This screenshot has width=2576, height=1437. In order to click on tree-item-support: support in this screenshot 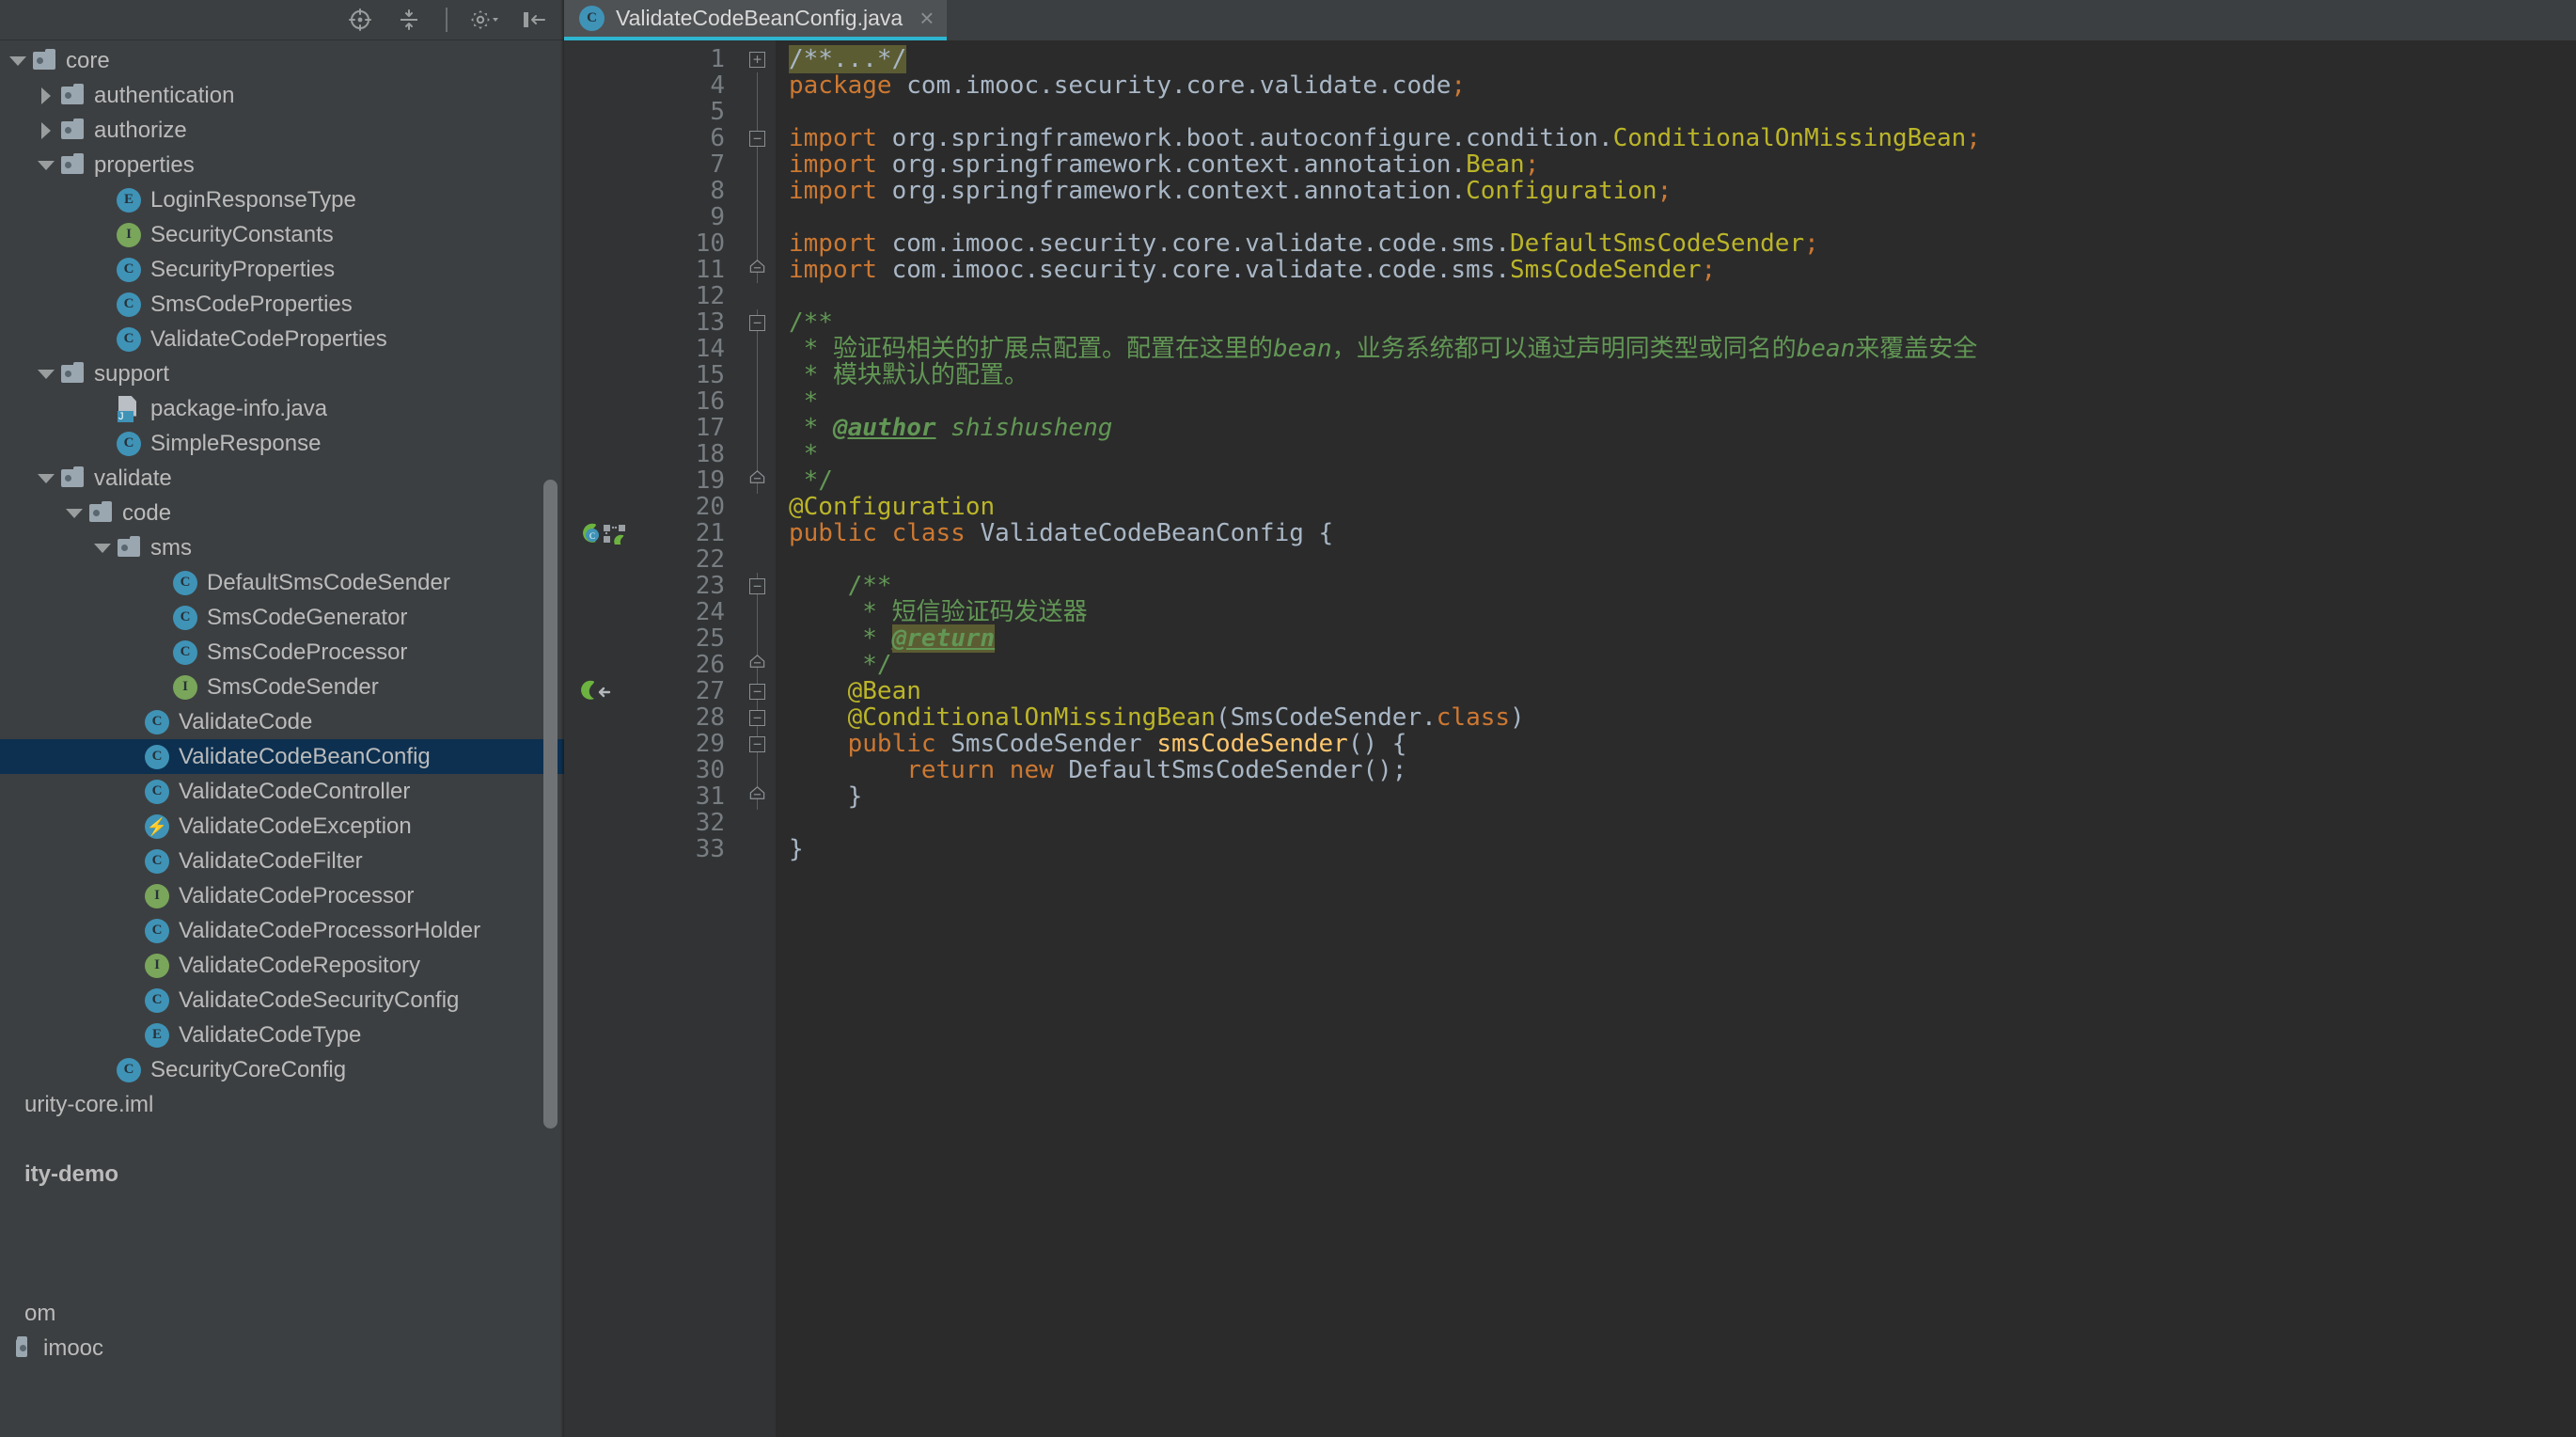, I will do `click(282, 373)`.